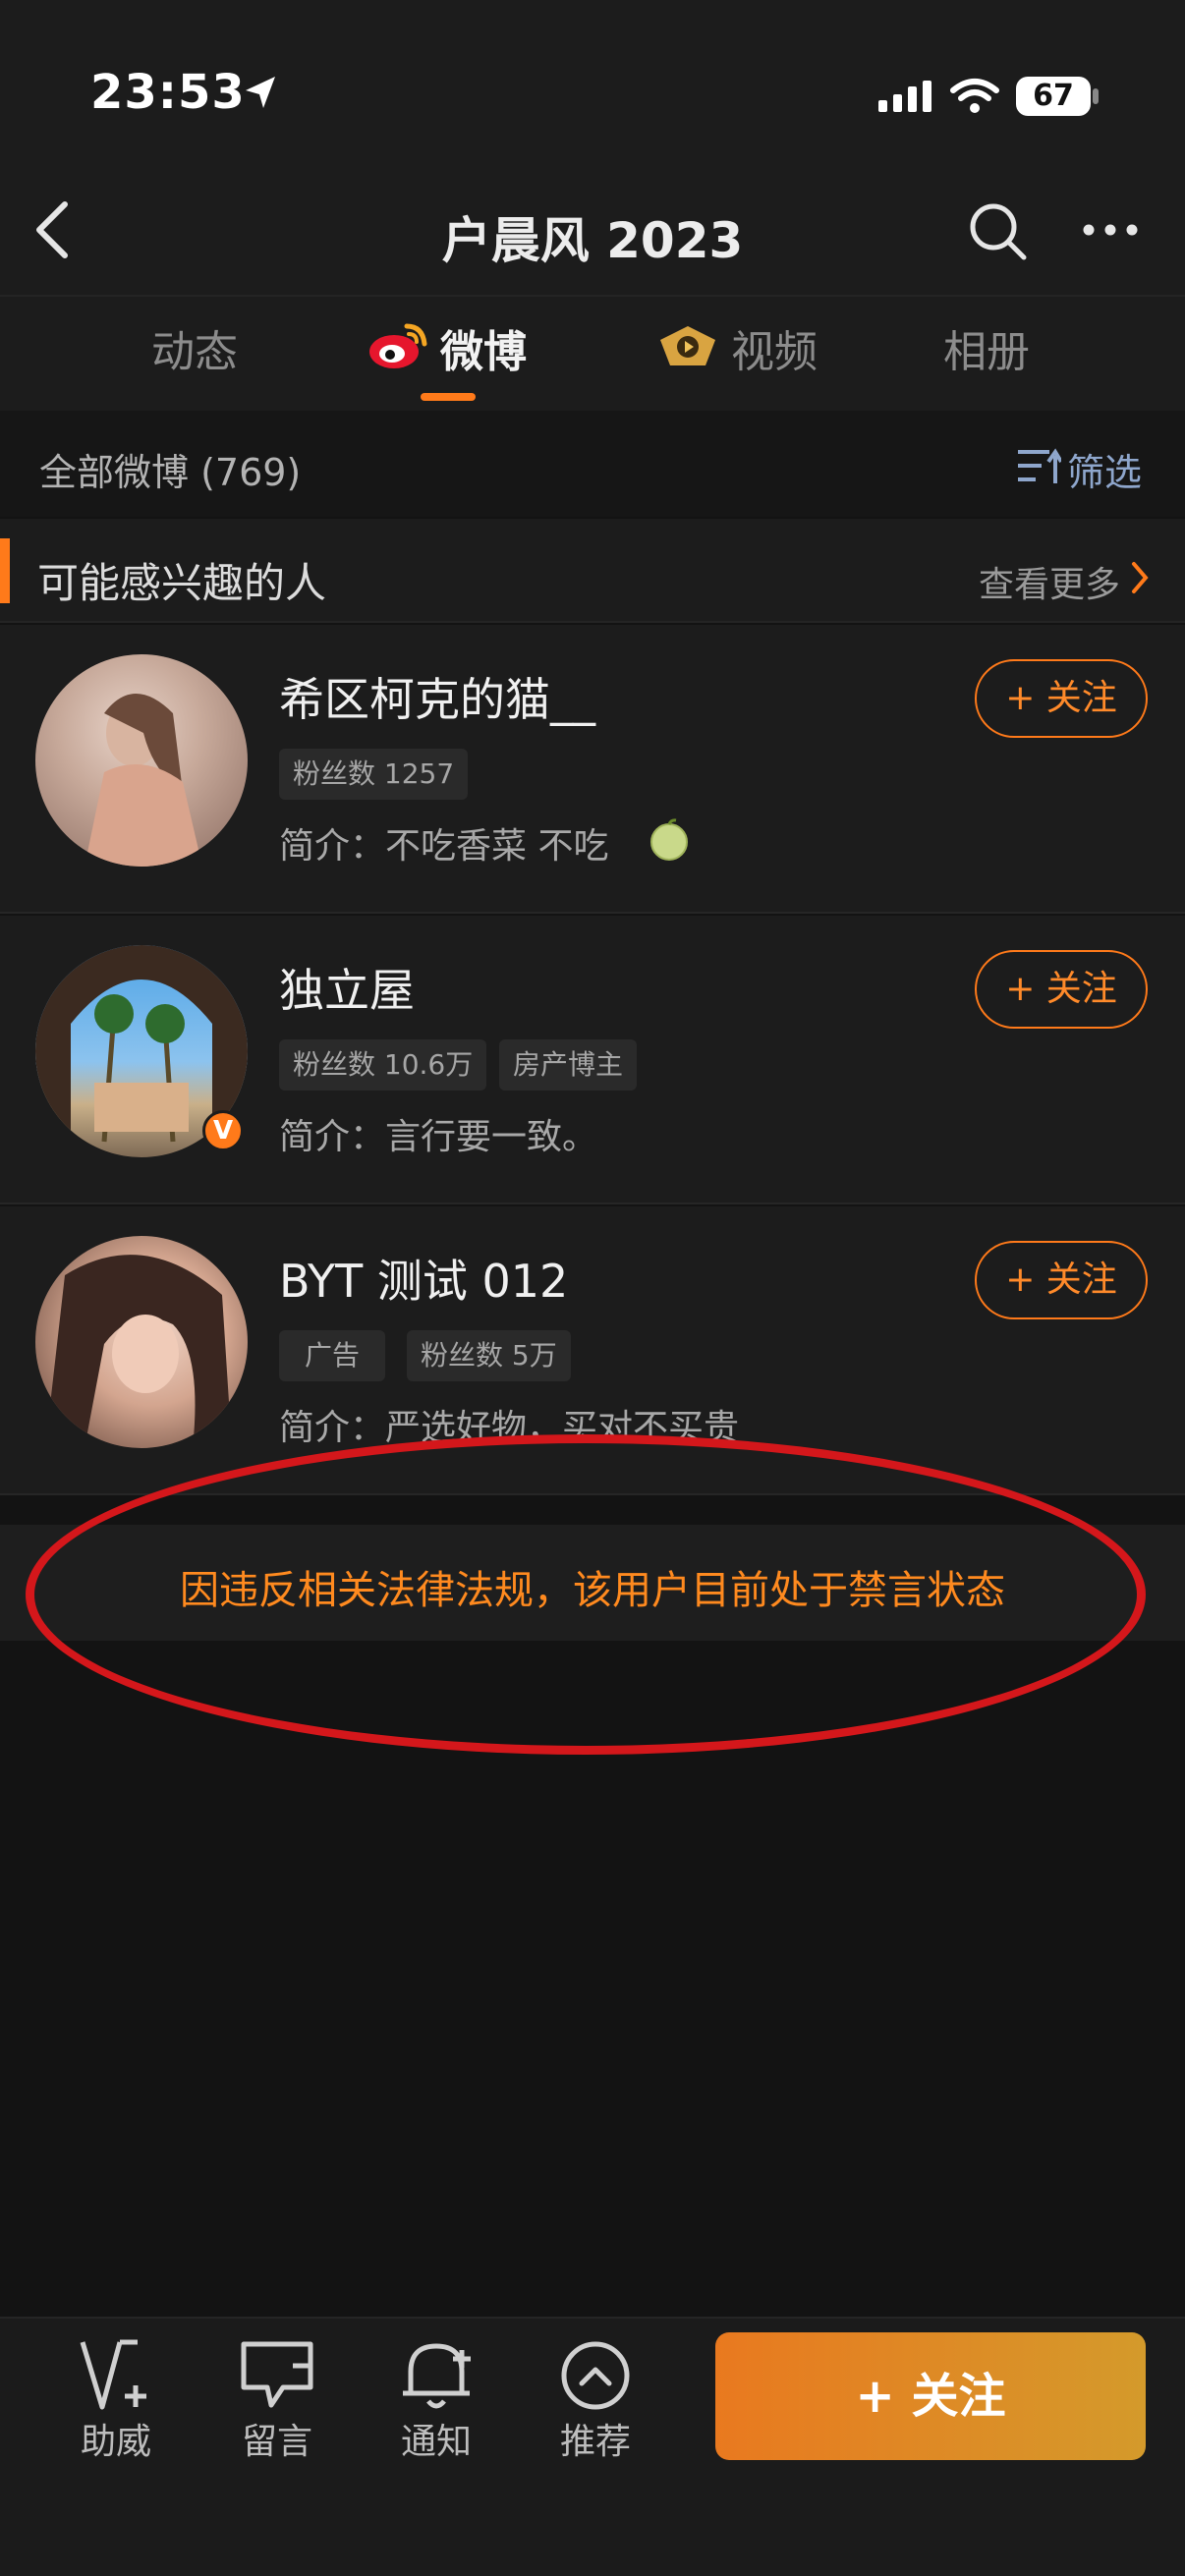  What do you see at coordinates (484, 347) in the screenshot?
I see `tab-weibo: 微博` at bounding box center [484, 347].